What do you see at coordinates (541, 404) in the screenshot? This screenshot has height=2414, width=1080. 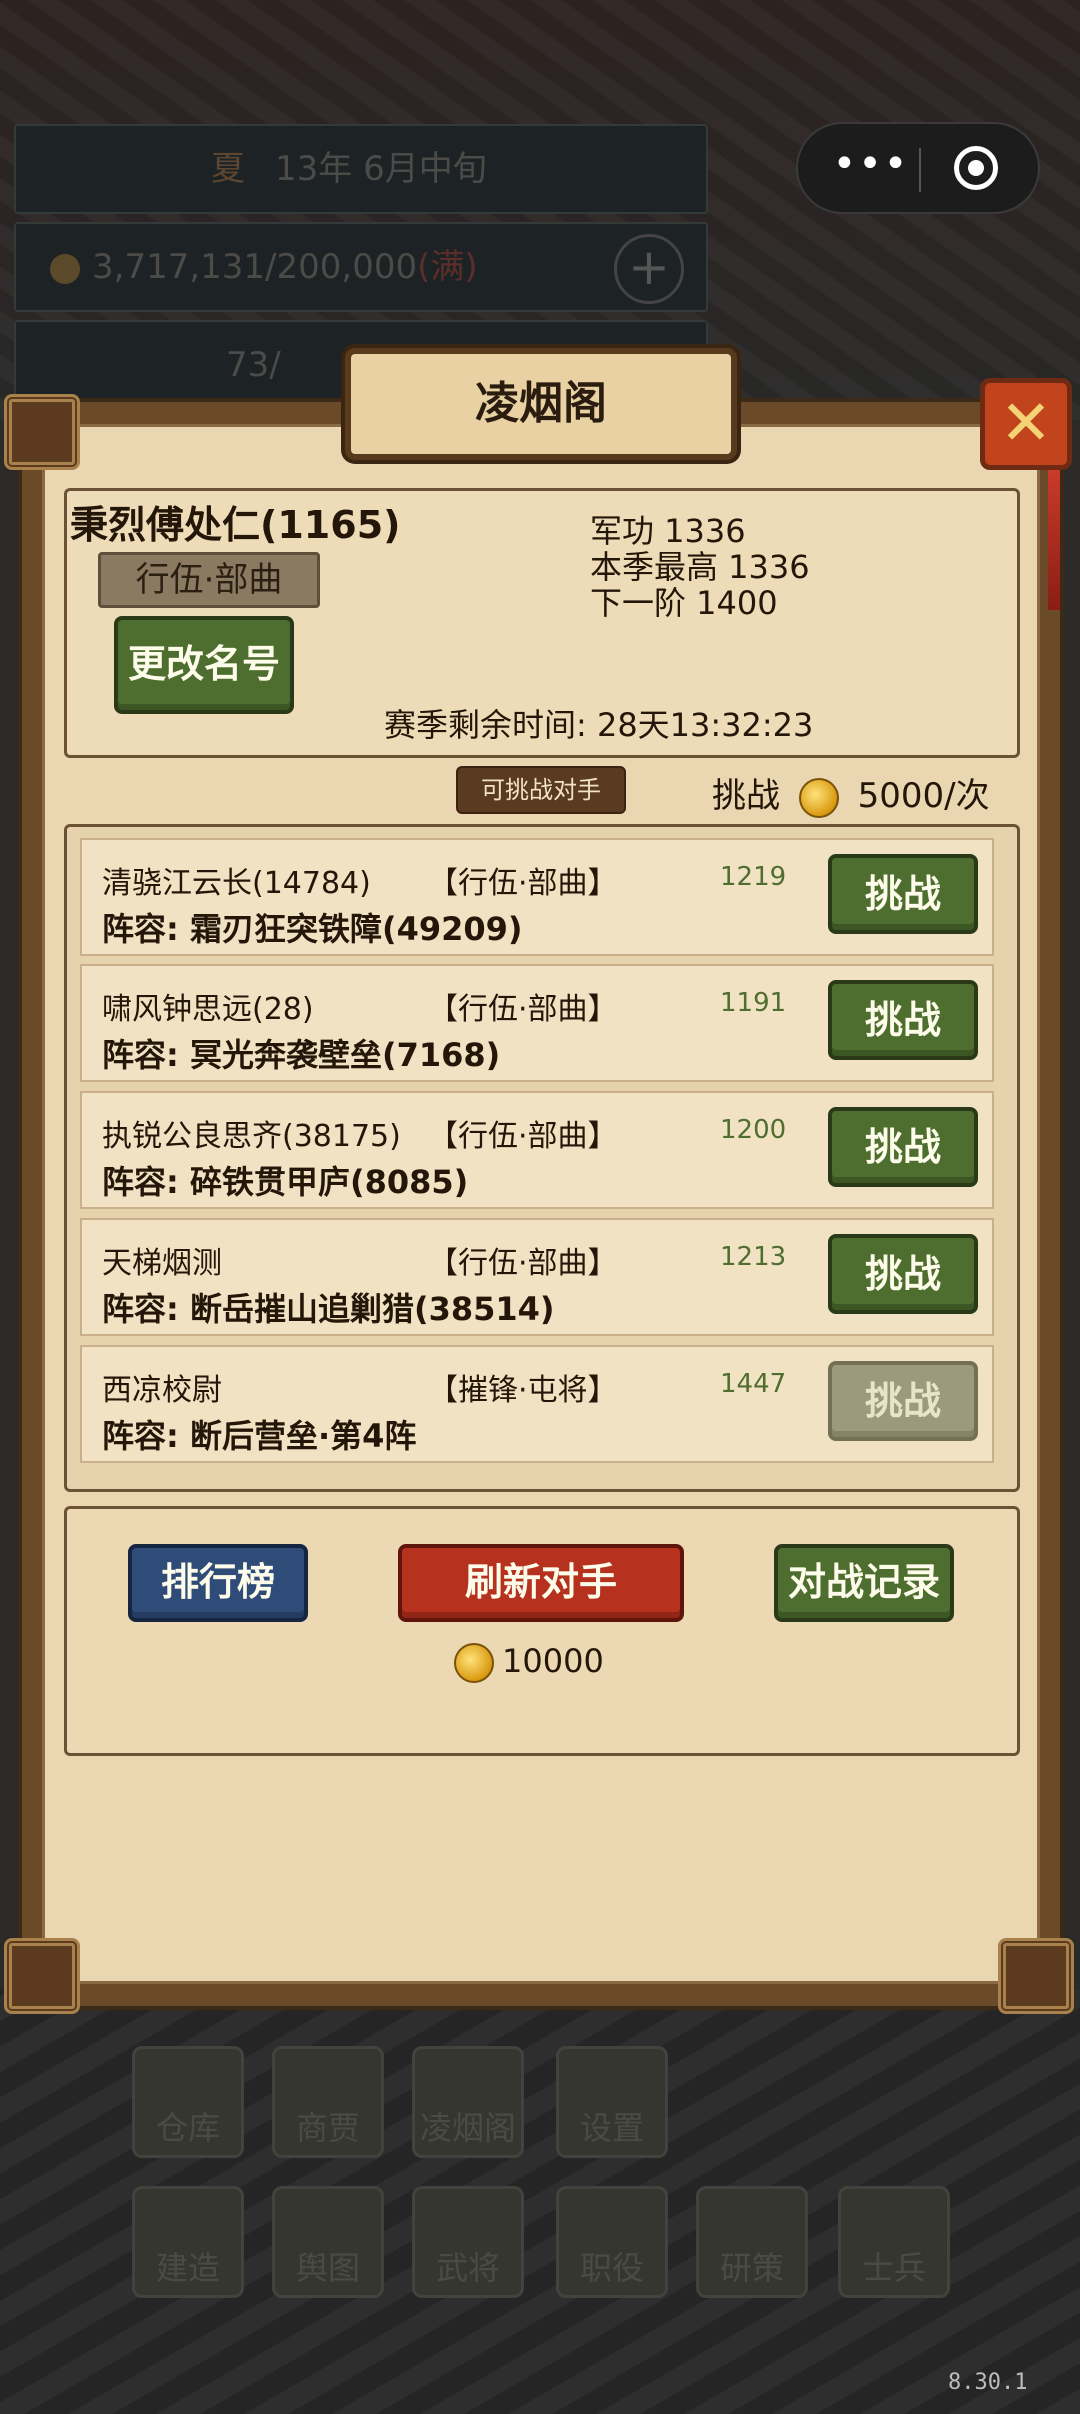 I see `panel-title: 凌烟阁` at bounding box center [541, 404].